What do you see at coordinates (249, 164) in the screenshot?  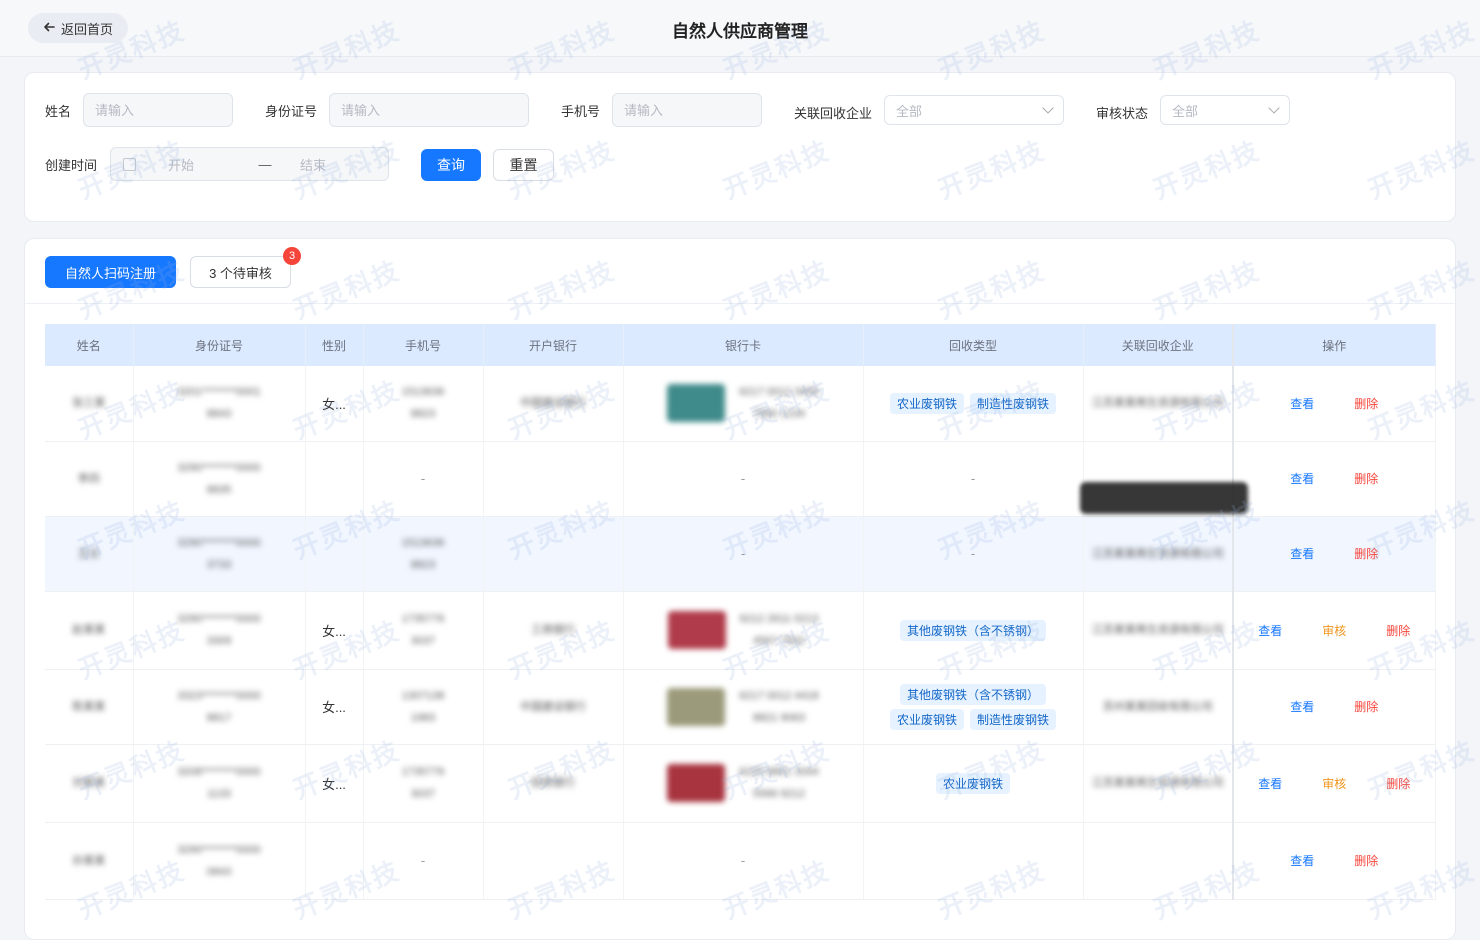 I see `created-date-range: 开始 — 结束` at bounding box center [249, 164].